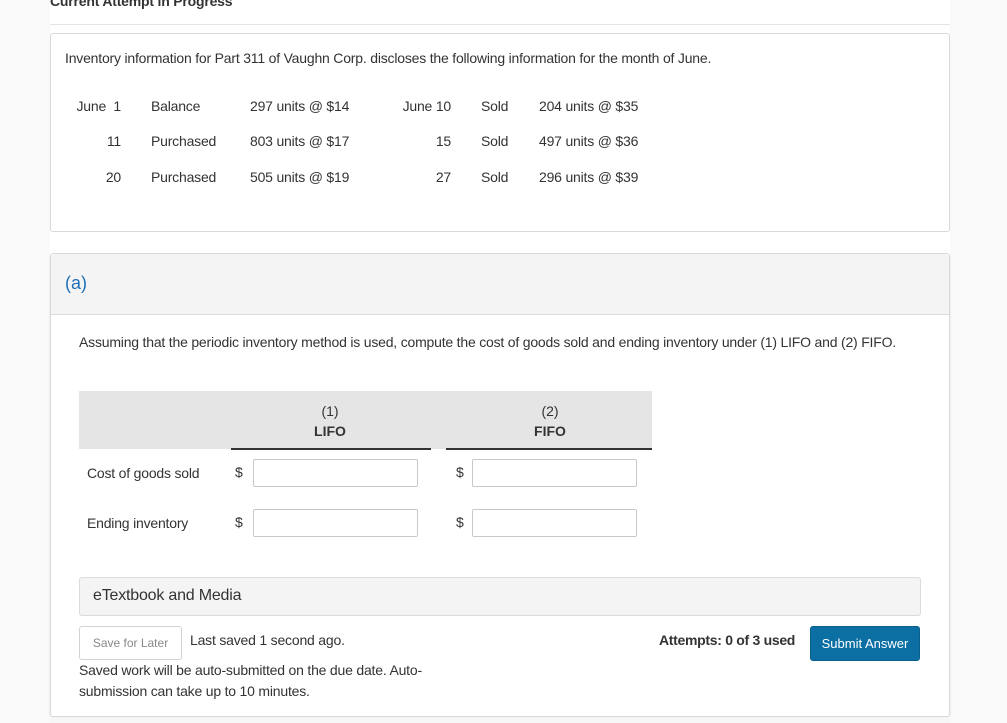 This screenshot has width=1007, height=723. I want to click on purchase-type: Balance, so click(176, 106).